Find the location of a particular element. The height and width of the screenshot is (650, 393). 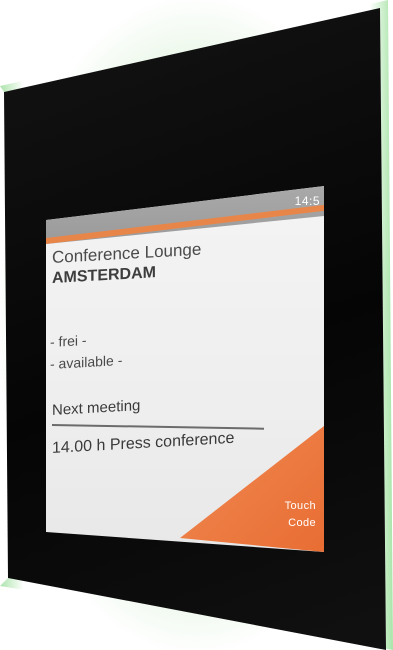

room-name: Conference Lounge is located at coordinates (127, 253).